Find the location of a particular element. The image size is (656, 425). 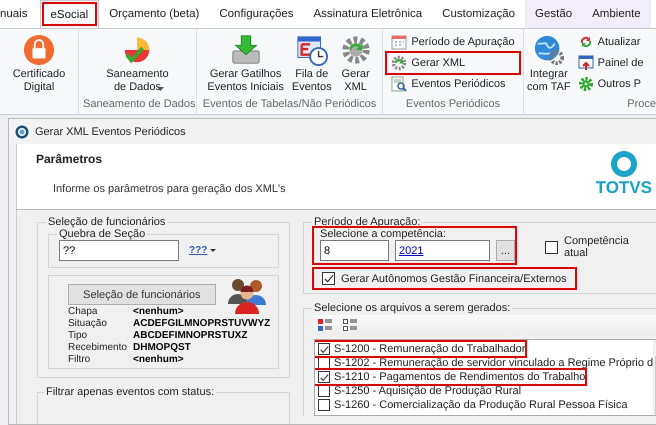

ribbon-button: Período de Apuração is located at coordinates (453, 42).